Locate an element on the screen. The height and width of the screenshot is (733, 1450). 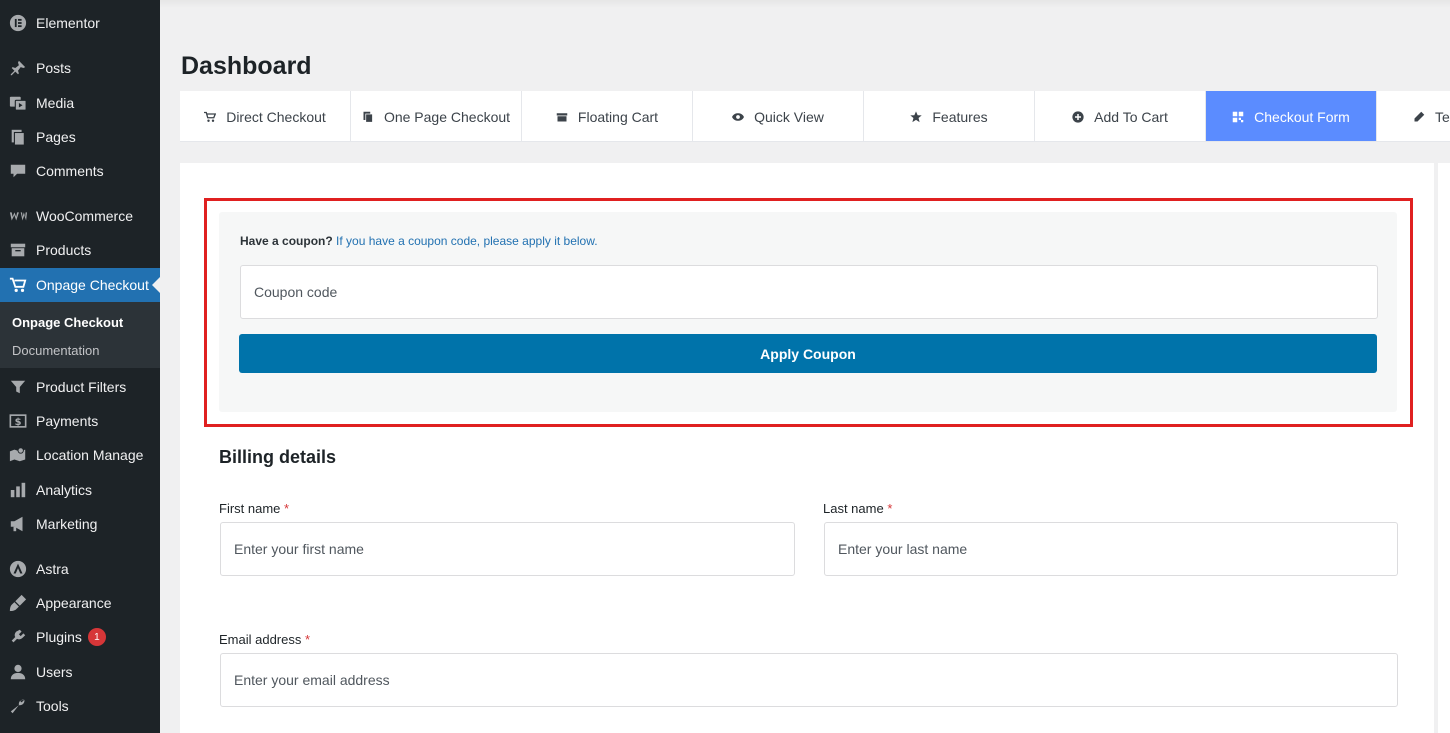
tab-quick-view: Quick View is located at coordinates (778, 116).